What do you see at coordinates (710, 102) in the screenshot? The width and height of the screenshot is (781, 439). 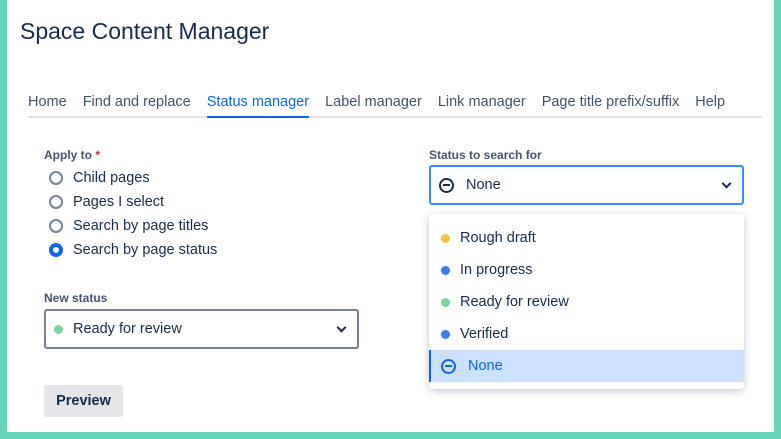 I see `tab-help: Help` at bounding box center [710, 102].